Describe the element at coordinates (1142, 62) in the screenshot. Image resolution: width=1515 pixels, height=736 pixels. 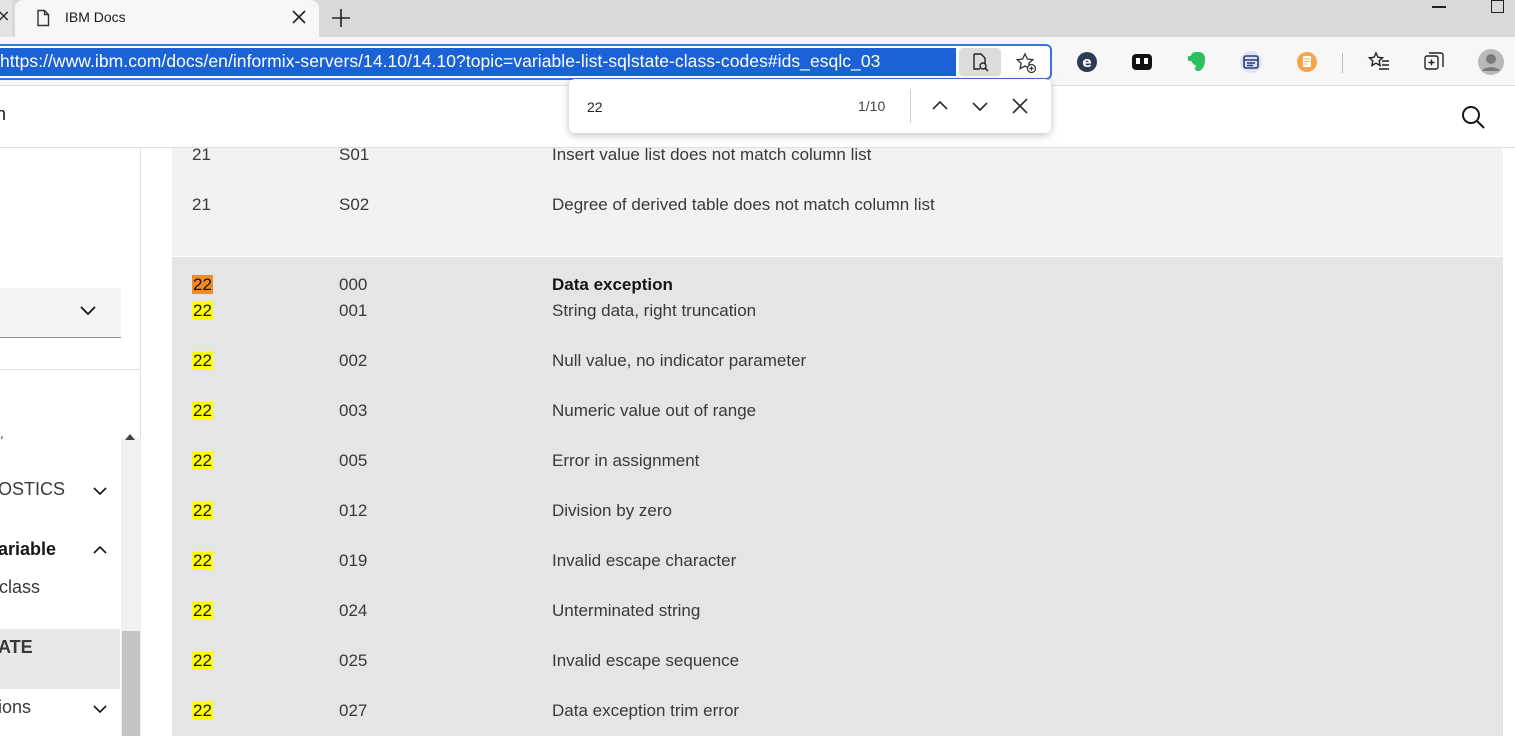
I see `extension-tab-icon` at that location.